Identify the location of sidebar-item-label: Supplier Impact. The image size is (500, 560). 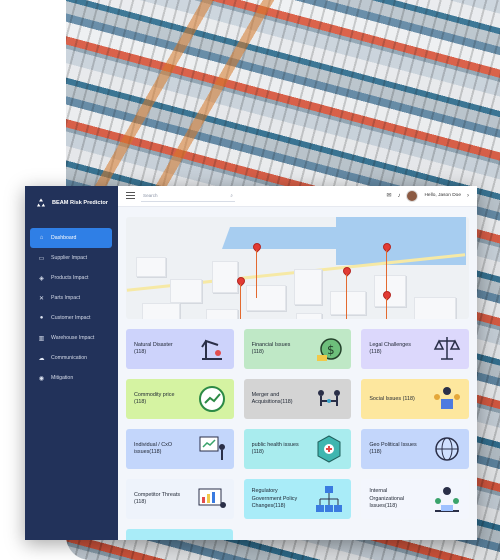
(69, 258).